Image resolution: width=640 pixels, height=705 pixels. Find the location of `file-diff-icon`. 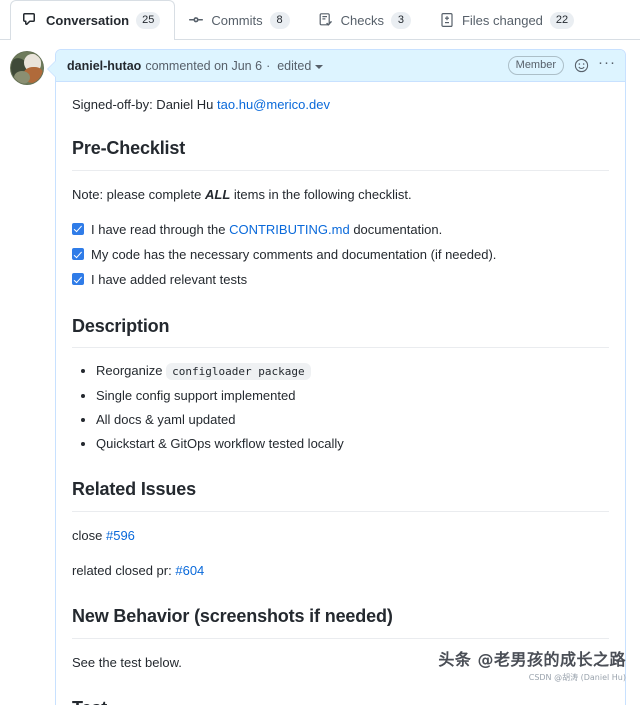

file-diff-icon is located at coordinates (447, 20).